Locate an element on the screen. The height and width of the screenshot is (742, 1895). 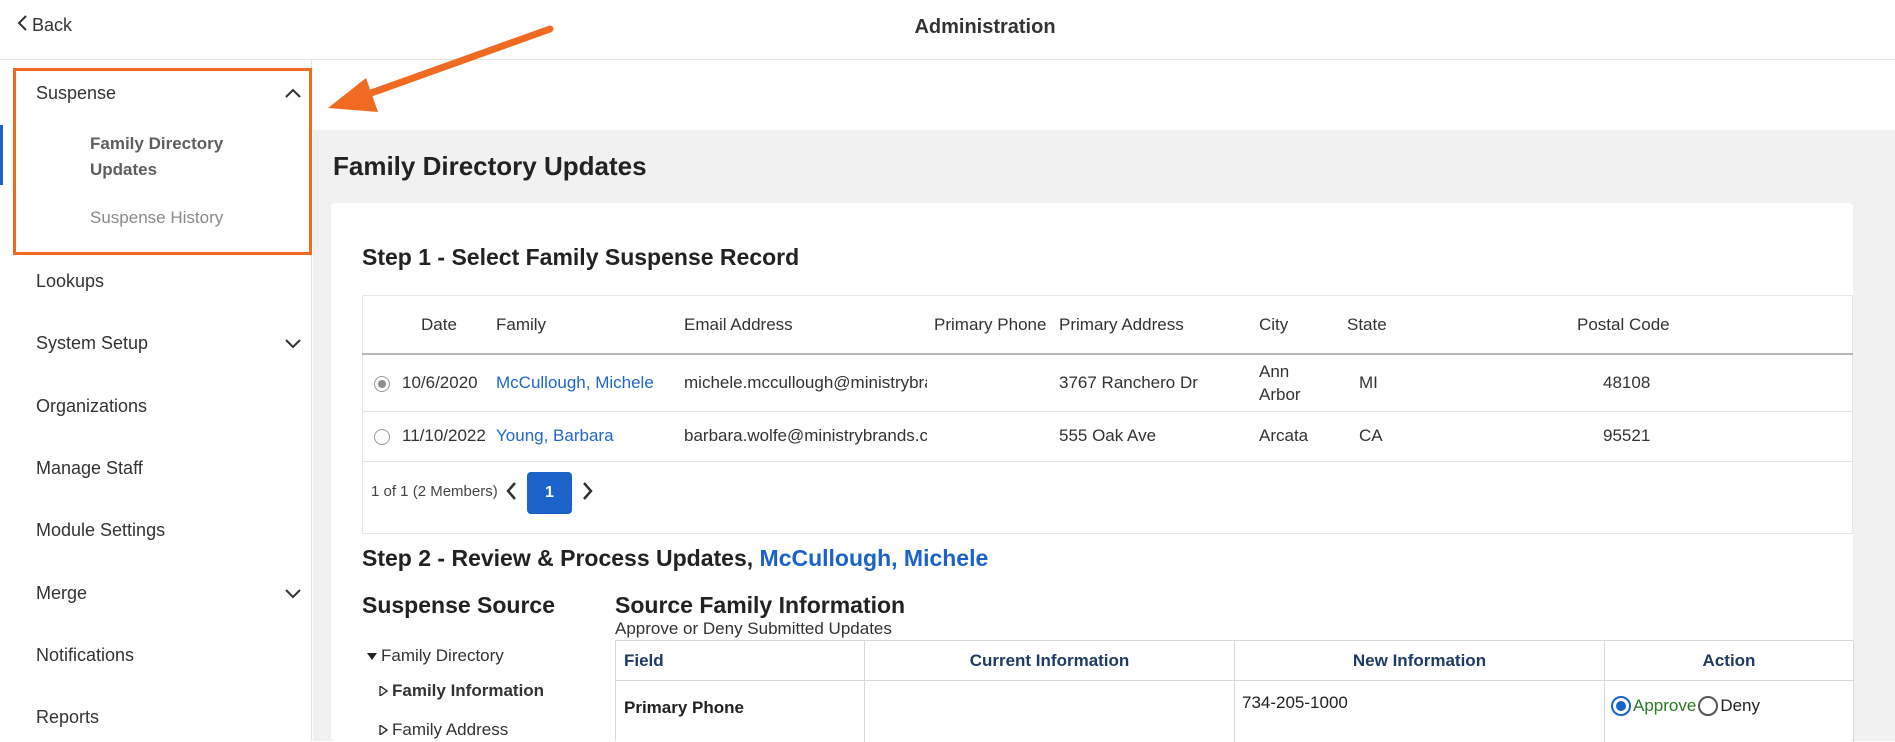
column-header-primary-phone: Primary Phone is located at coordinates (990, 325).